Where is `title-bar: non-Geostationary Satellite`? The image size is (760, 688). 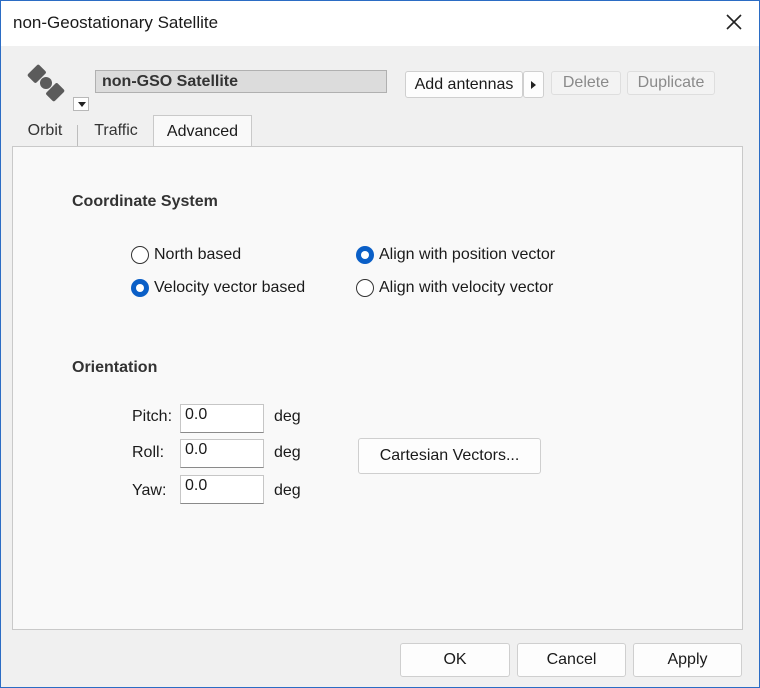
title-bar: non-Geostationary Satellite is located at coordinates (380, 23).